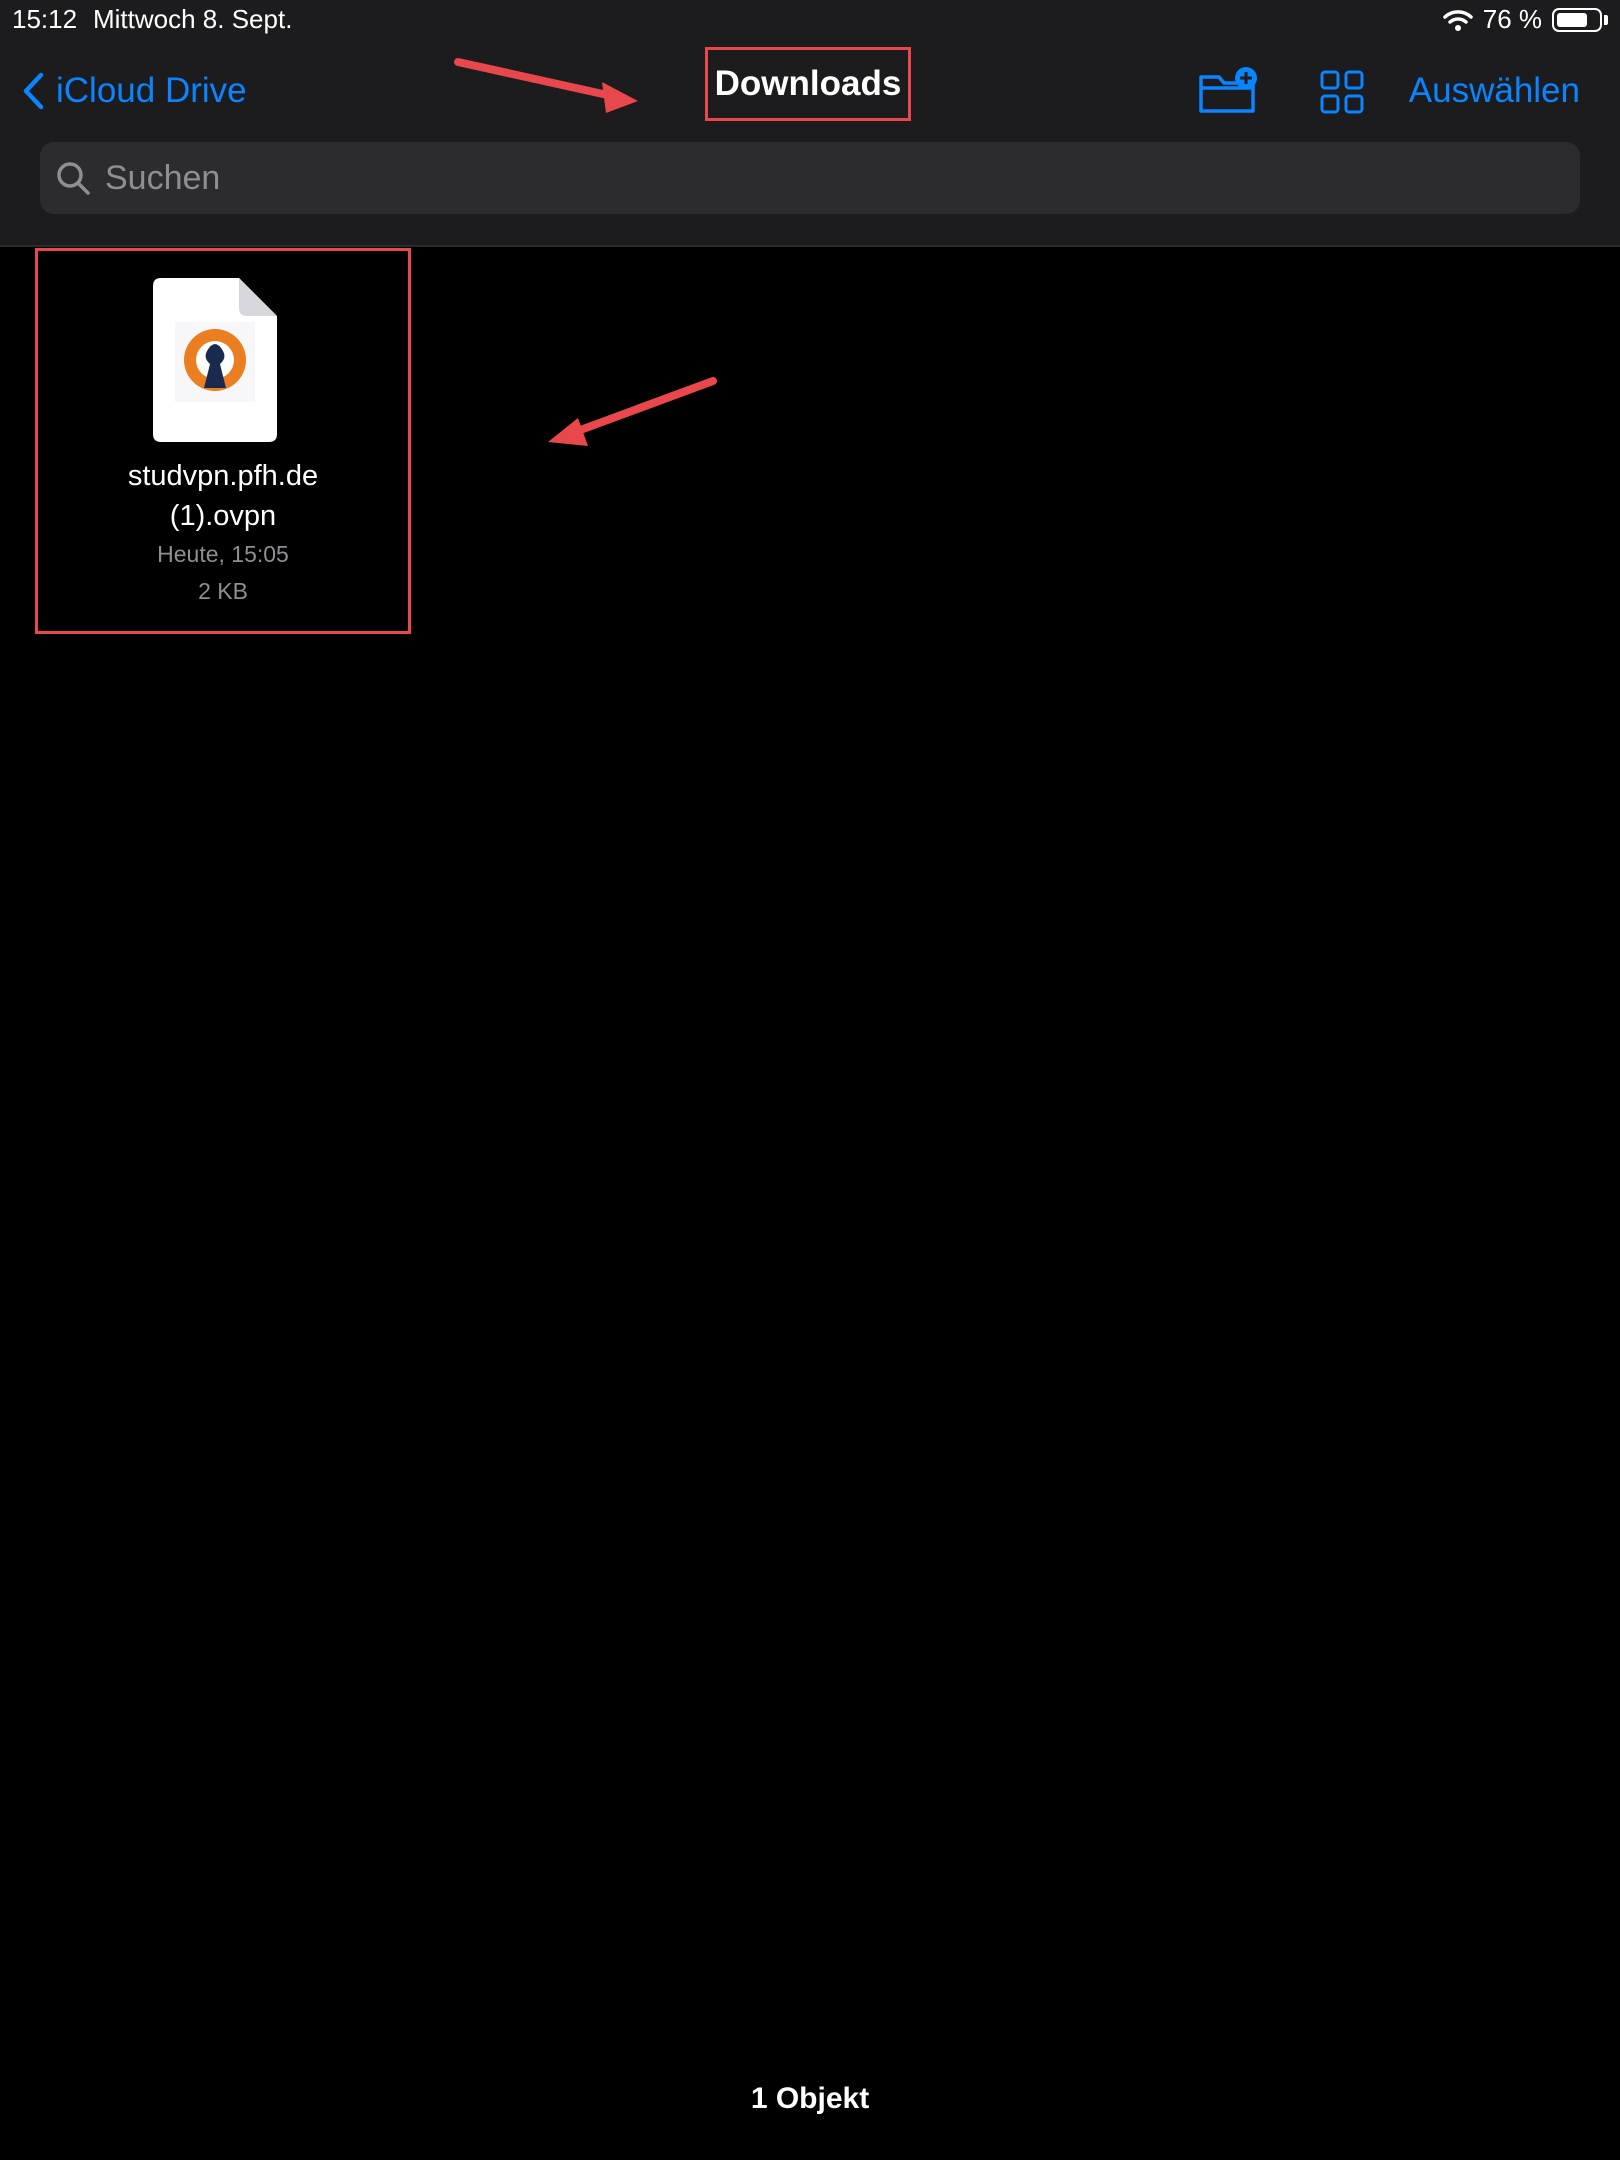 This screenshot has width=1620, height=2160. Describe the element at coordinates (1457, 20) in the screenshot. I see `wifi-icon` at that location.